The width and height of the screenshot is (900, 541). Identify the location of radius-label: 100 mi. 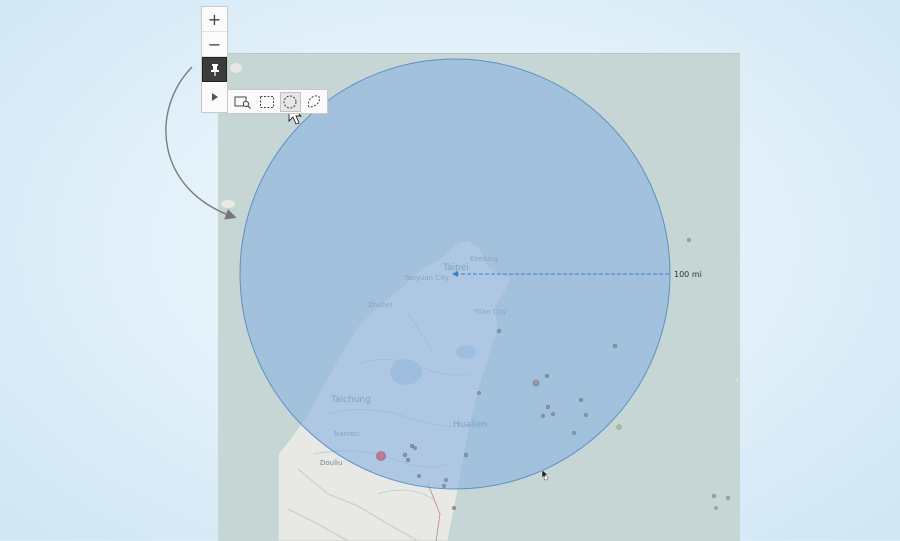
(688, 274).